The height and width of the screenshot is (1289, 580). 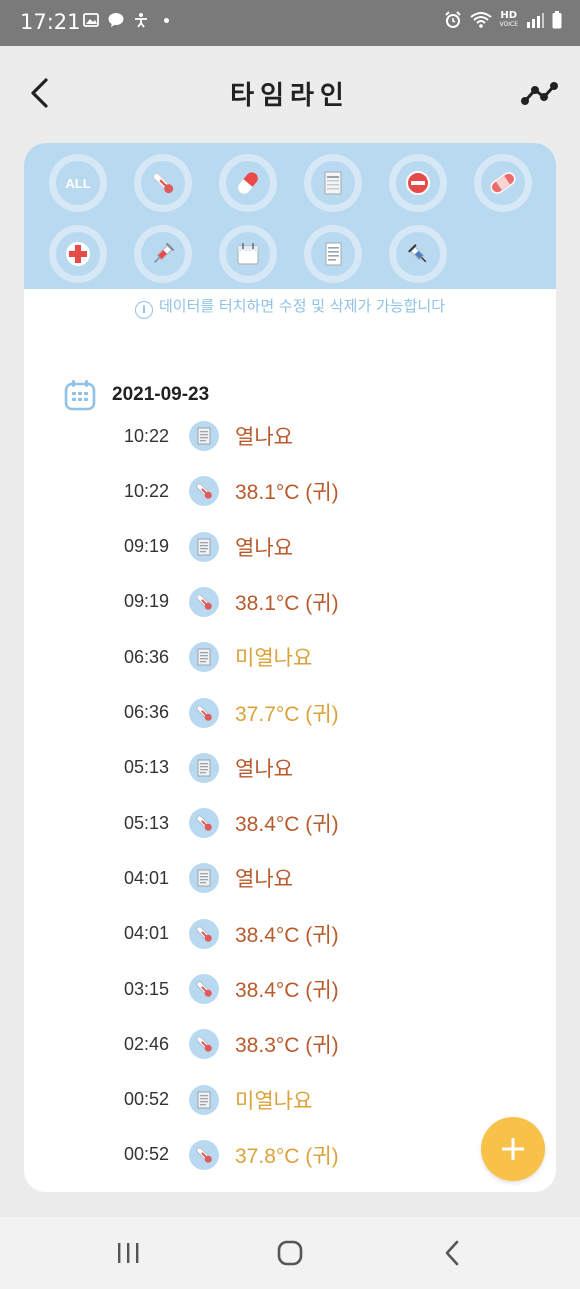 I want to click on timeline-entry: 04:01 38.4°C (귀), so click(x=334, y=934).